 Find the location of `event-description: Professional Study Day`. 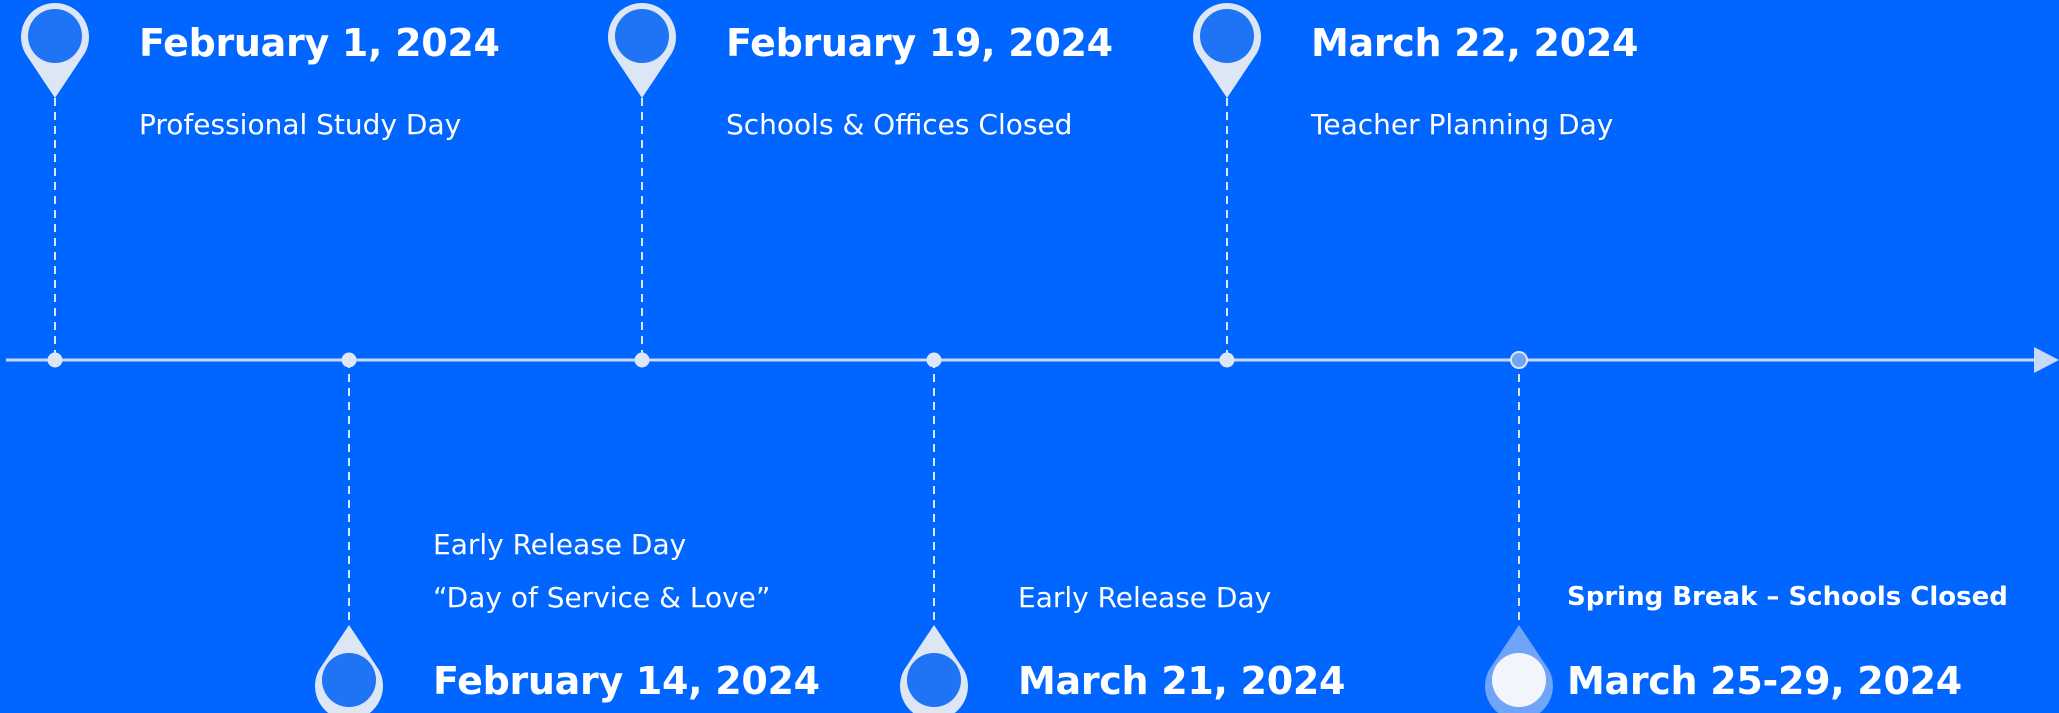

event-description: Professional Study Day is located at coordinates (300, 124).